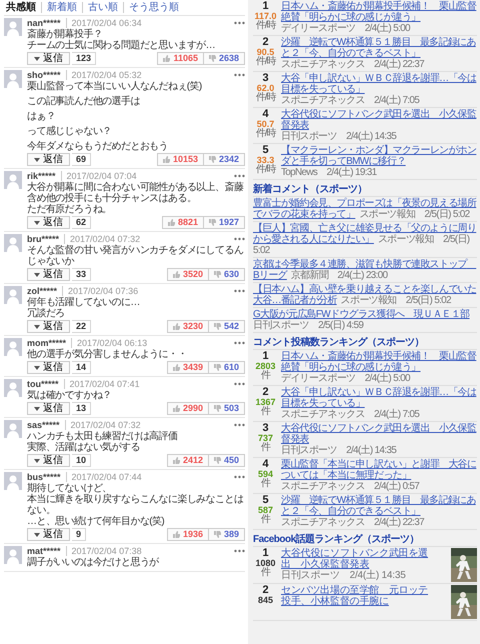  Describe the element at coordinates (265, 438) in the screenshot. I see `ranking-score: 737` at that location.